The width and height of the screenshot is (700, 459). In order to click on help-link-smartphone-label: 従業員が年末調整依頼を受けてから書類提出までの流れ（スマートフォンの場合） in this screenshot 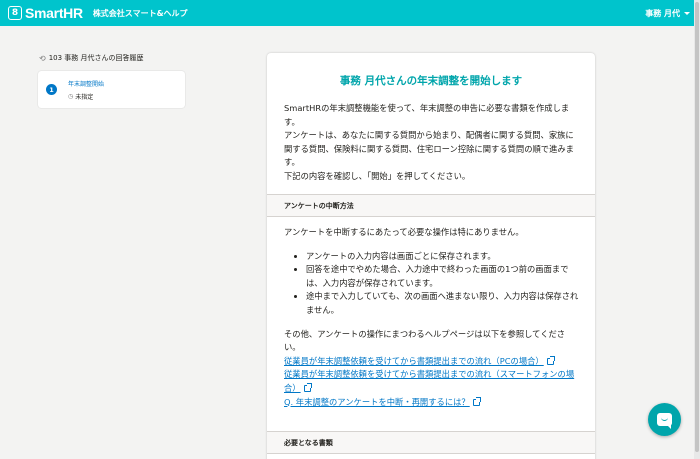, I will do `click(429, 381)`.